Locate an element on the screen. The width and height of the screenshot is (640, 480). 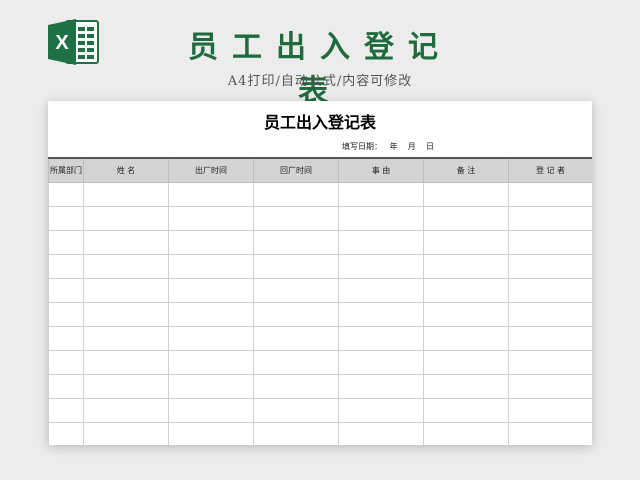
column-header-name: 姓 名 is located at coordinates (126, 170).